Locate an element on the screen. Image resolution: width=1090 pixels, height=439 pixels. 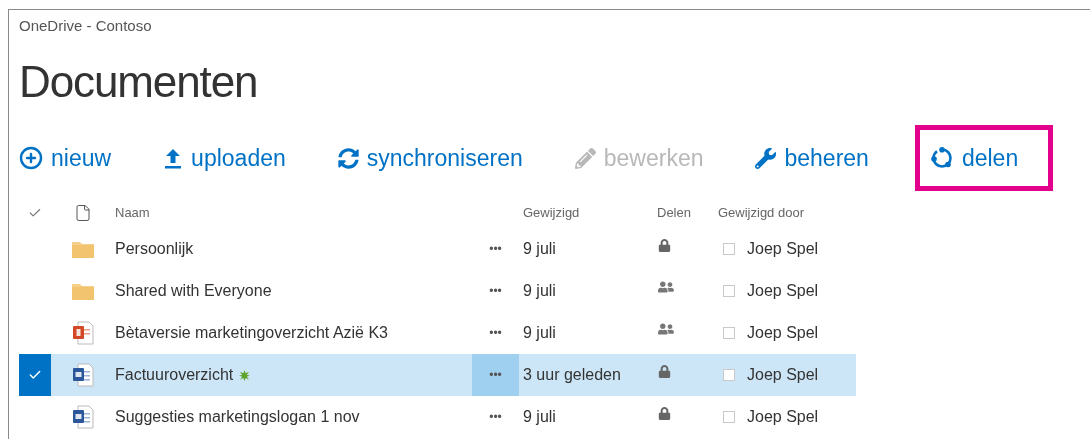
sync-icon is located at coordinates (348, 158).